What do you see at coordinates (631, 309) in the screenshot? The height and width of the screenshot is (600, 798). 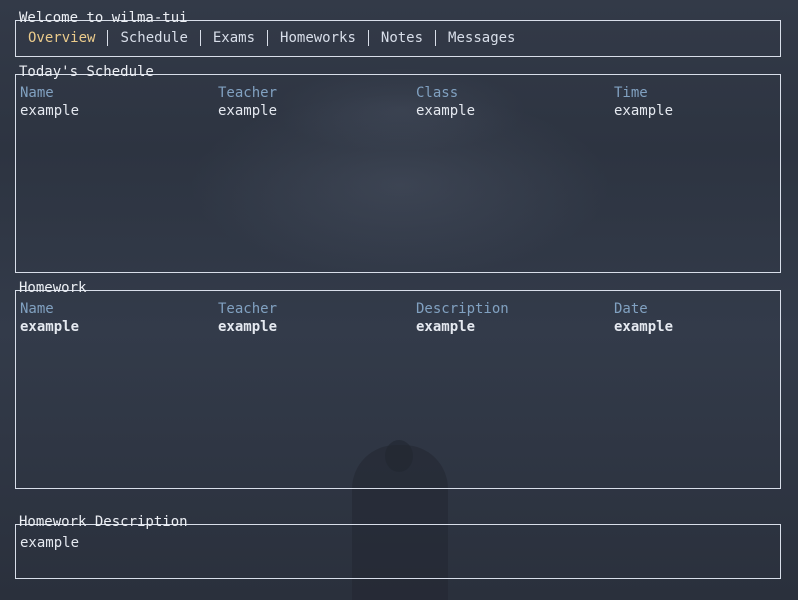 I see `homework-header-date: Date` at bounding box center [631, 309].